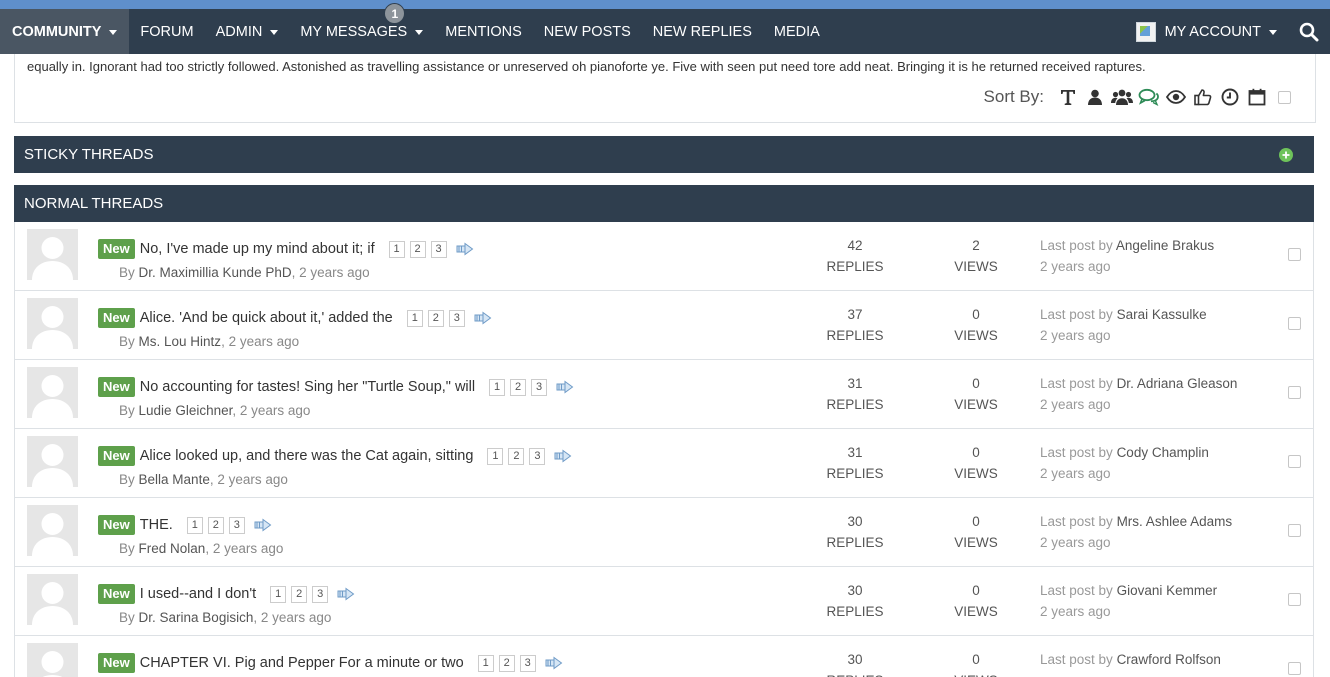 This screenshot has width=1330, height=677. I want to click on sort-by-replies, so click(1148, 97).